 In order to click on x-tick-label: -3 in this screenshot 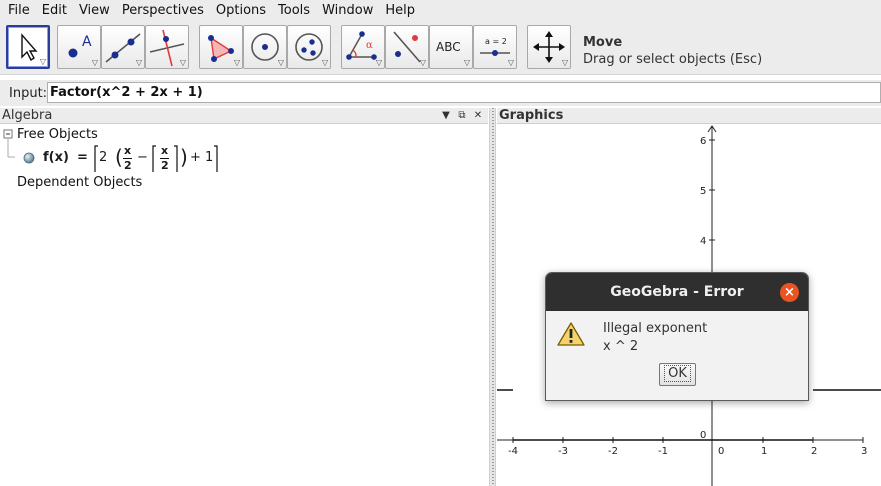, I will do `click(563, 451)`.